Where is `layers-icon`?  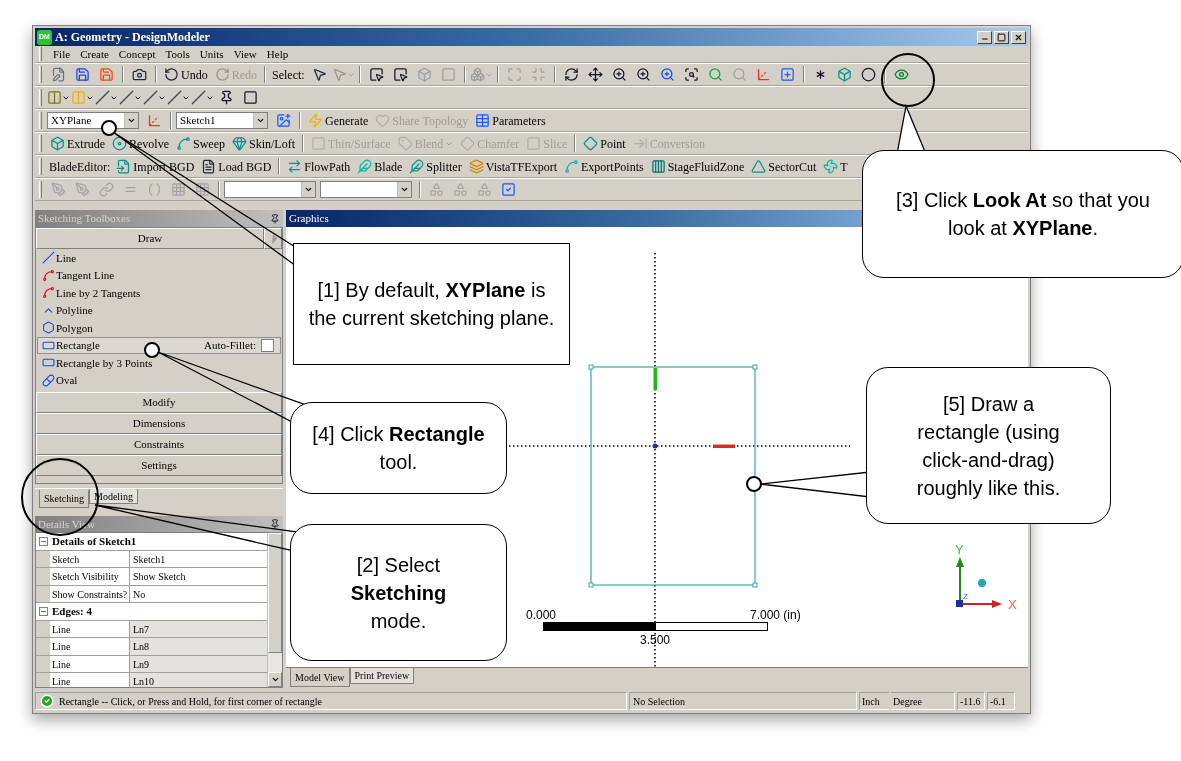
layers-icon is located at coordinates (476, 166).